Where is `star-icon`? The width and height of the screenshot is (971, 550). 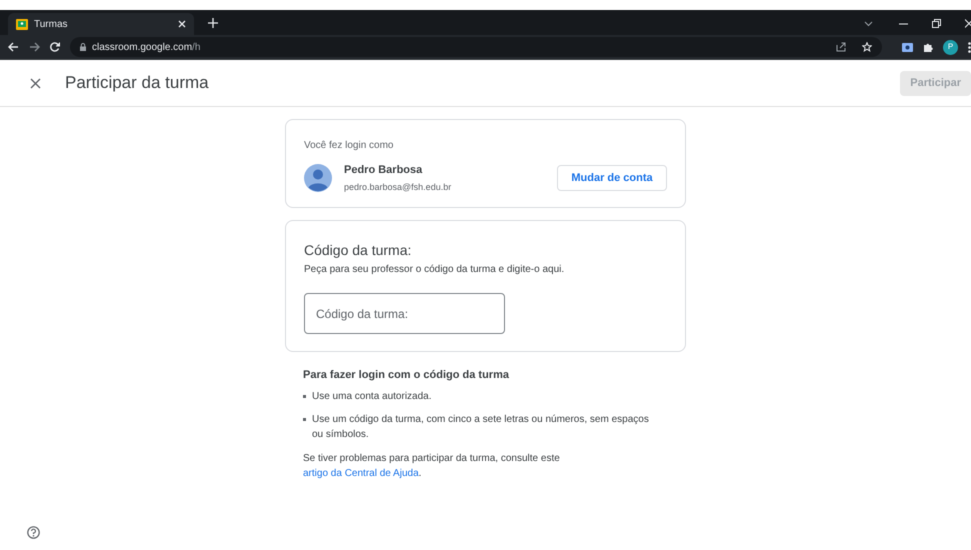 star-icon is located at coordinates (867, 47).